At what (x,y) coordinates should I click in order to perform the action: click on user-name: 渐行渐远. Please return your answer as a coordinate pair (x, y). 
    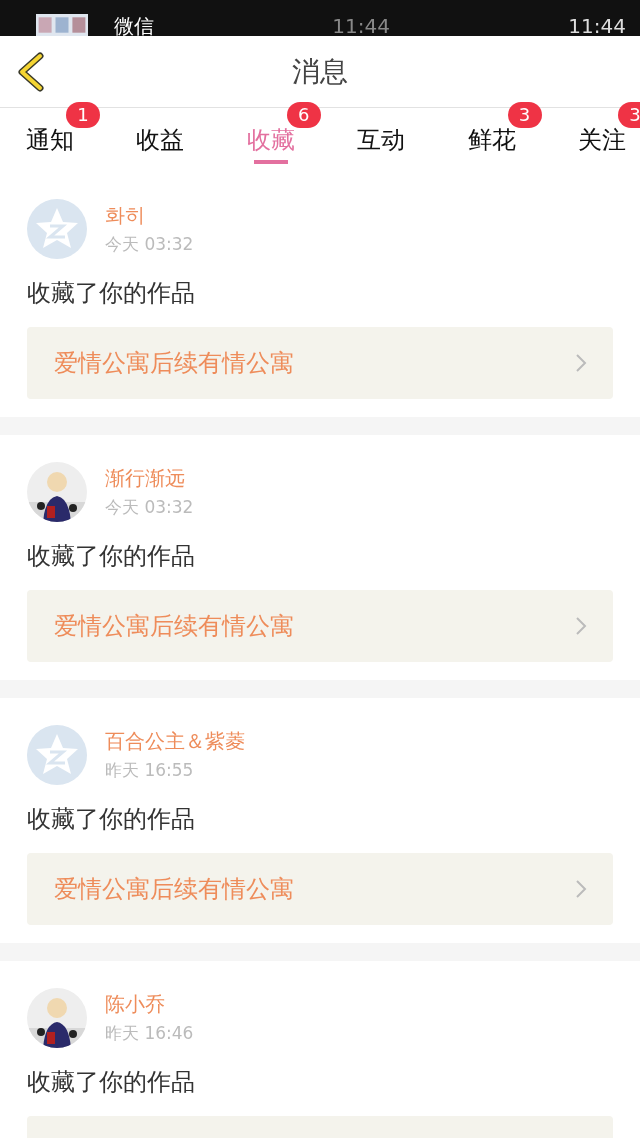
    Looking at the image, I should click on (149, 478).